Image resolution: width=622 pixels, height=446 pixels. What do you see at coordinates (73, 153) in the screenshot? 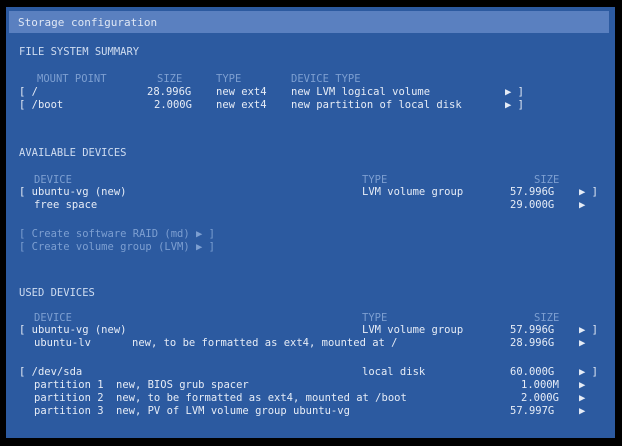
I see `available-devices-heading: AVAILABLE DEVICES` at bounding box center [73, 153].